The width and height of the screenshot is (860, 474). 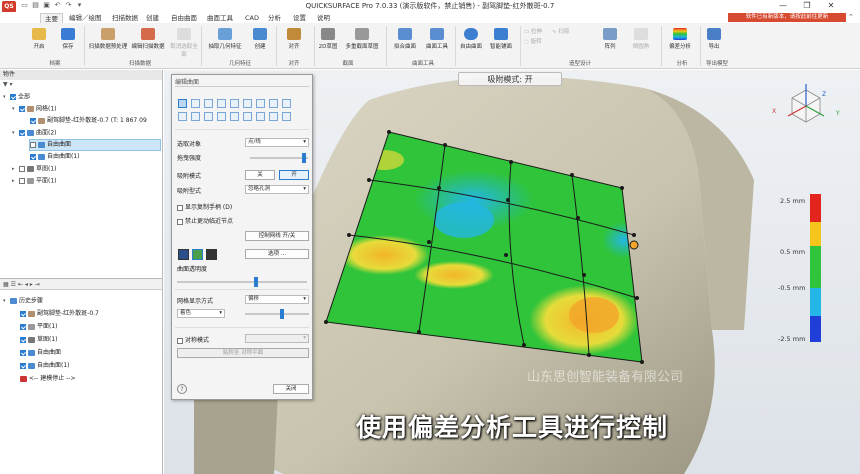 What do you see at coordinates (11, 84) in the screenshot?
I see `expand-icon: ▾` at bounding box center [11, 84].